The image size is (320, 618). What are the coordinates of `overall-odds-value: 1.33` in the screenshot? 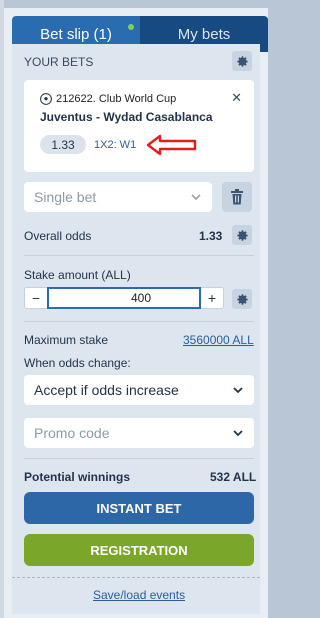 It's located at (211, 236).